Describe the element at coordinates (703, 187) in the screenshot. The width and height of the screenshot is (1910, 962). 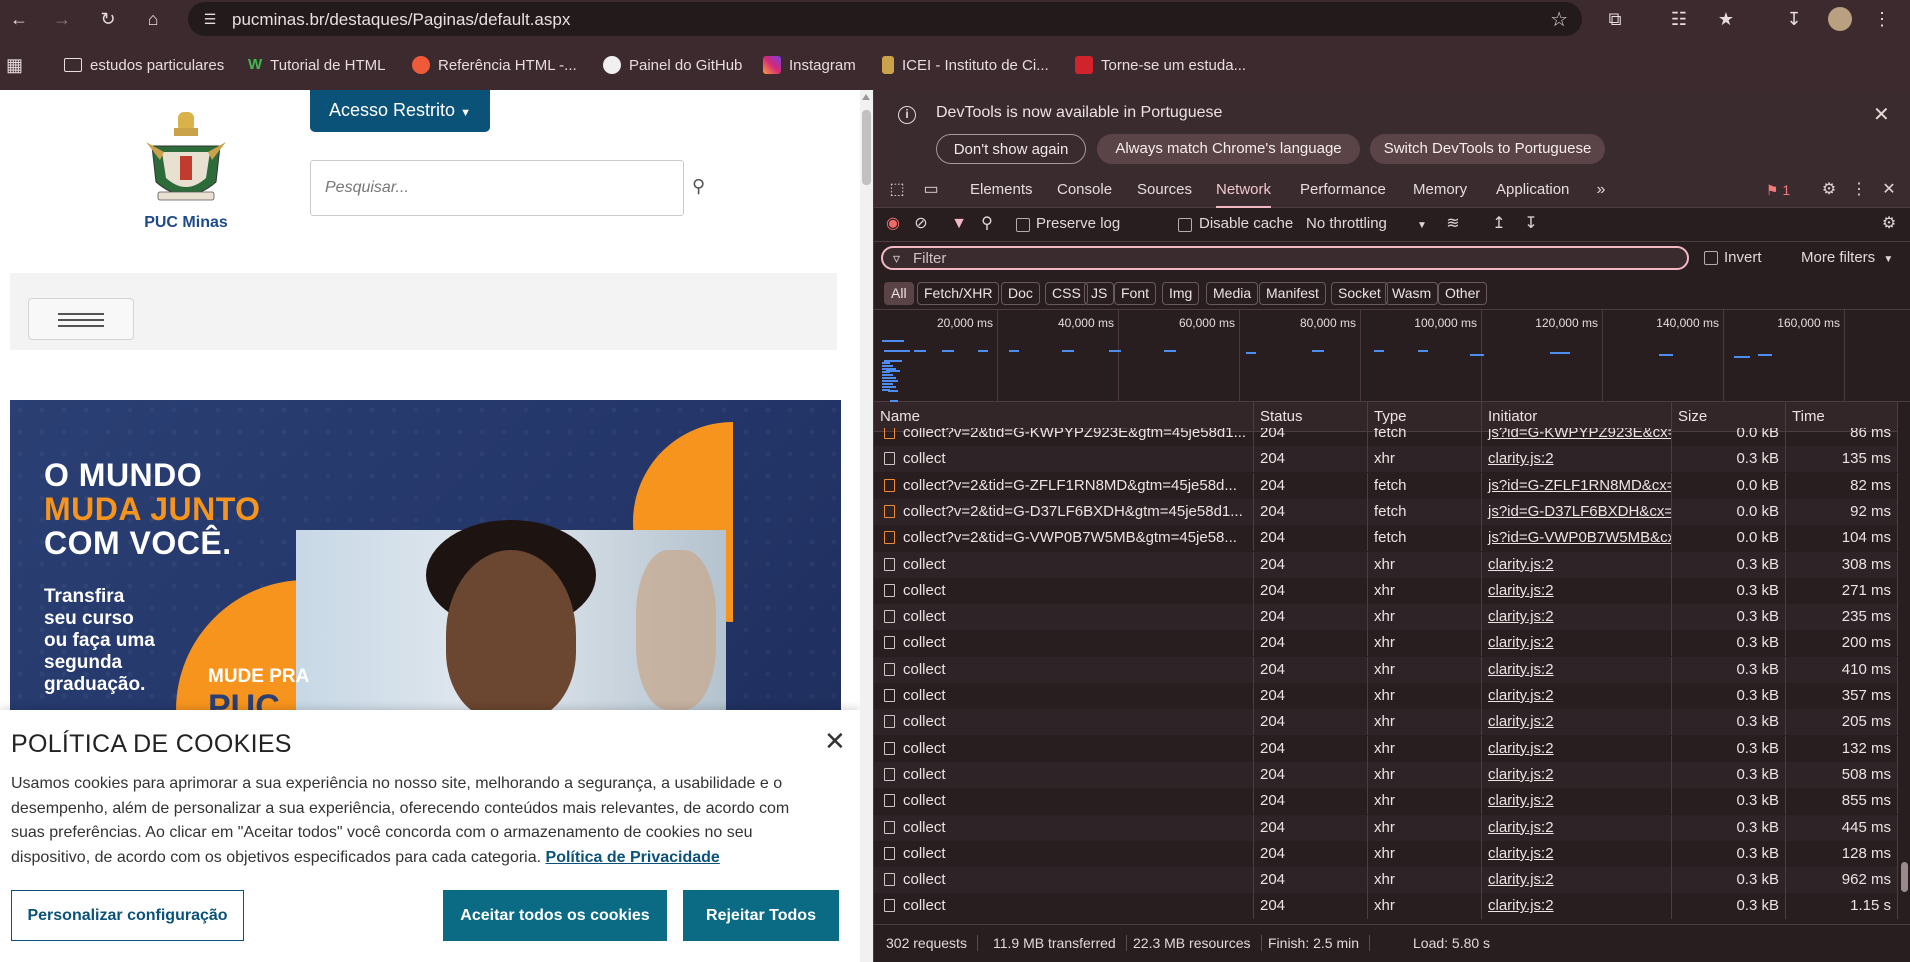
I see `search-icon: ⚲` at that location.